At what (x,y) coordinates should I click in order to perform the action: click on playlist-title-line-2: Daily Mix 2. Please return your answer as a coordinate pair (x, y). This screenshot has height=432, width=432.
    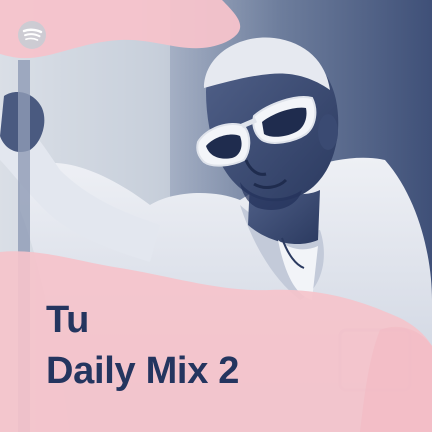
    Looking at the image, I should click on (143, 371).